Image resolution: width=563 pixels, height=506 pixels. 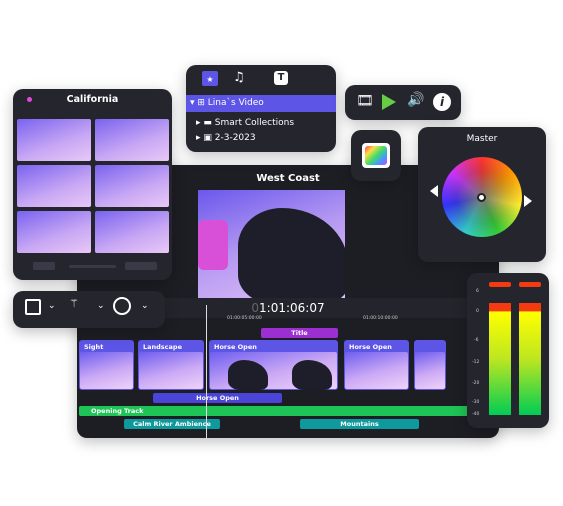 What do you see at coordinates (476, 340) in the screenshot?
I see `meter-label: -6` at bounding box center [476, 340].